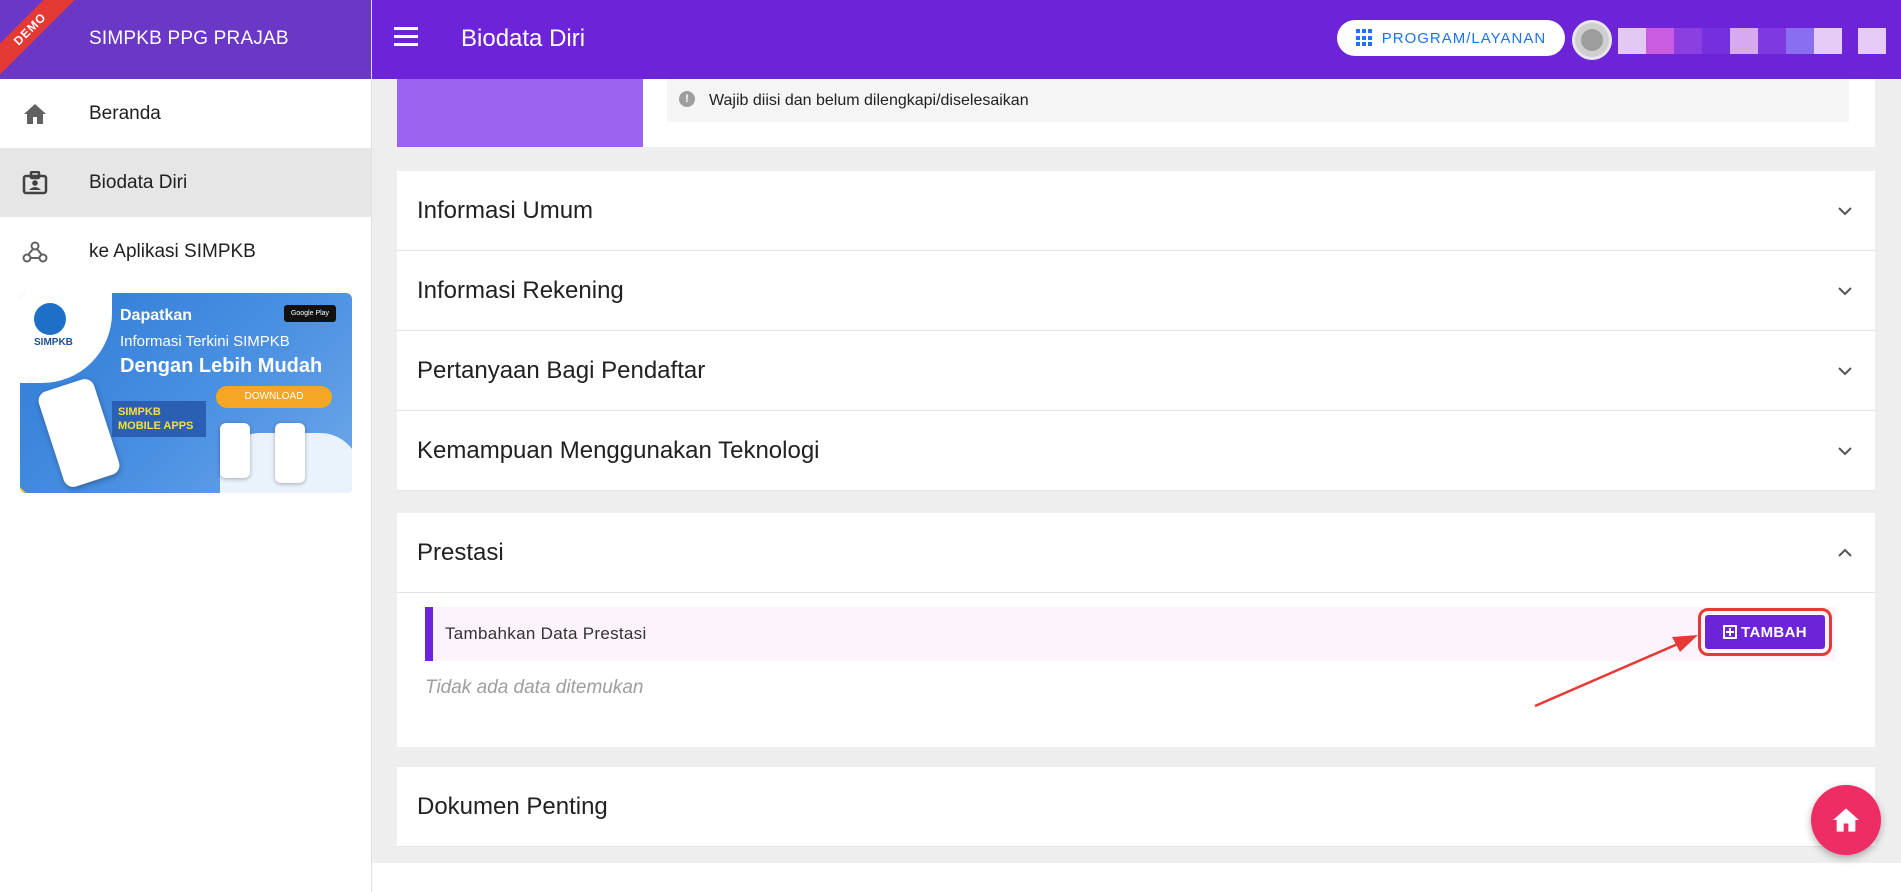 Image resolution: width=1901 pixels, height=892 pixels. I want to click on section-header: Informasi Rekening, so click(1136, 291).